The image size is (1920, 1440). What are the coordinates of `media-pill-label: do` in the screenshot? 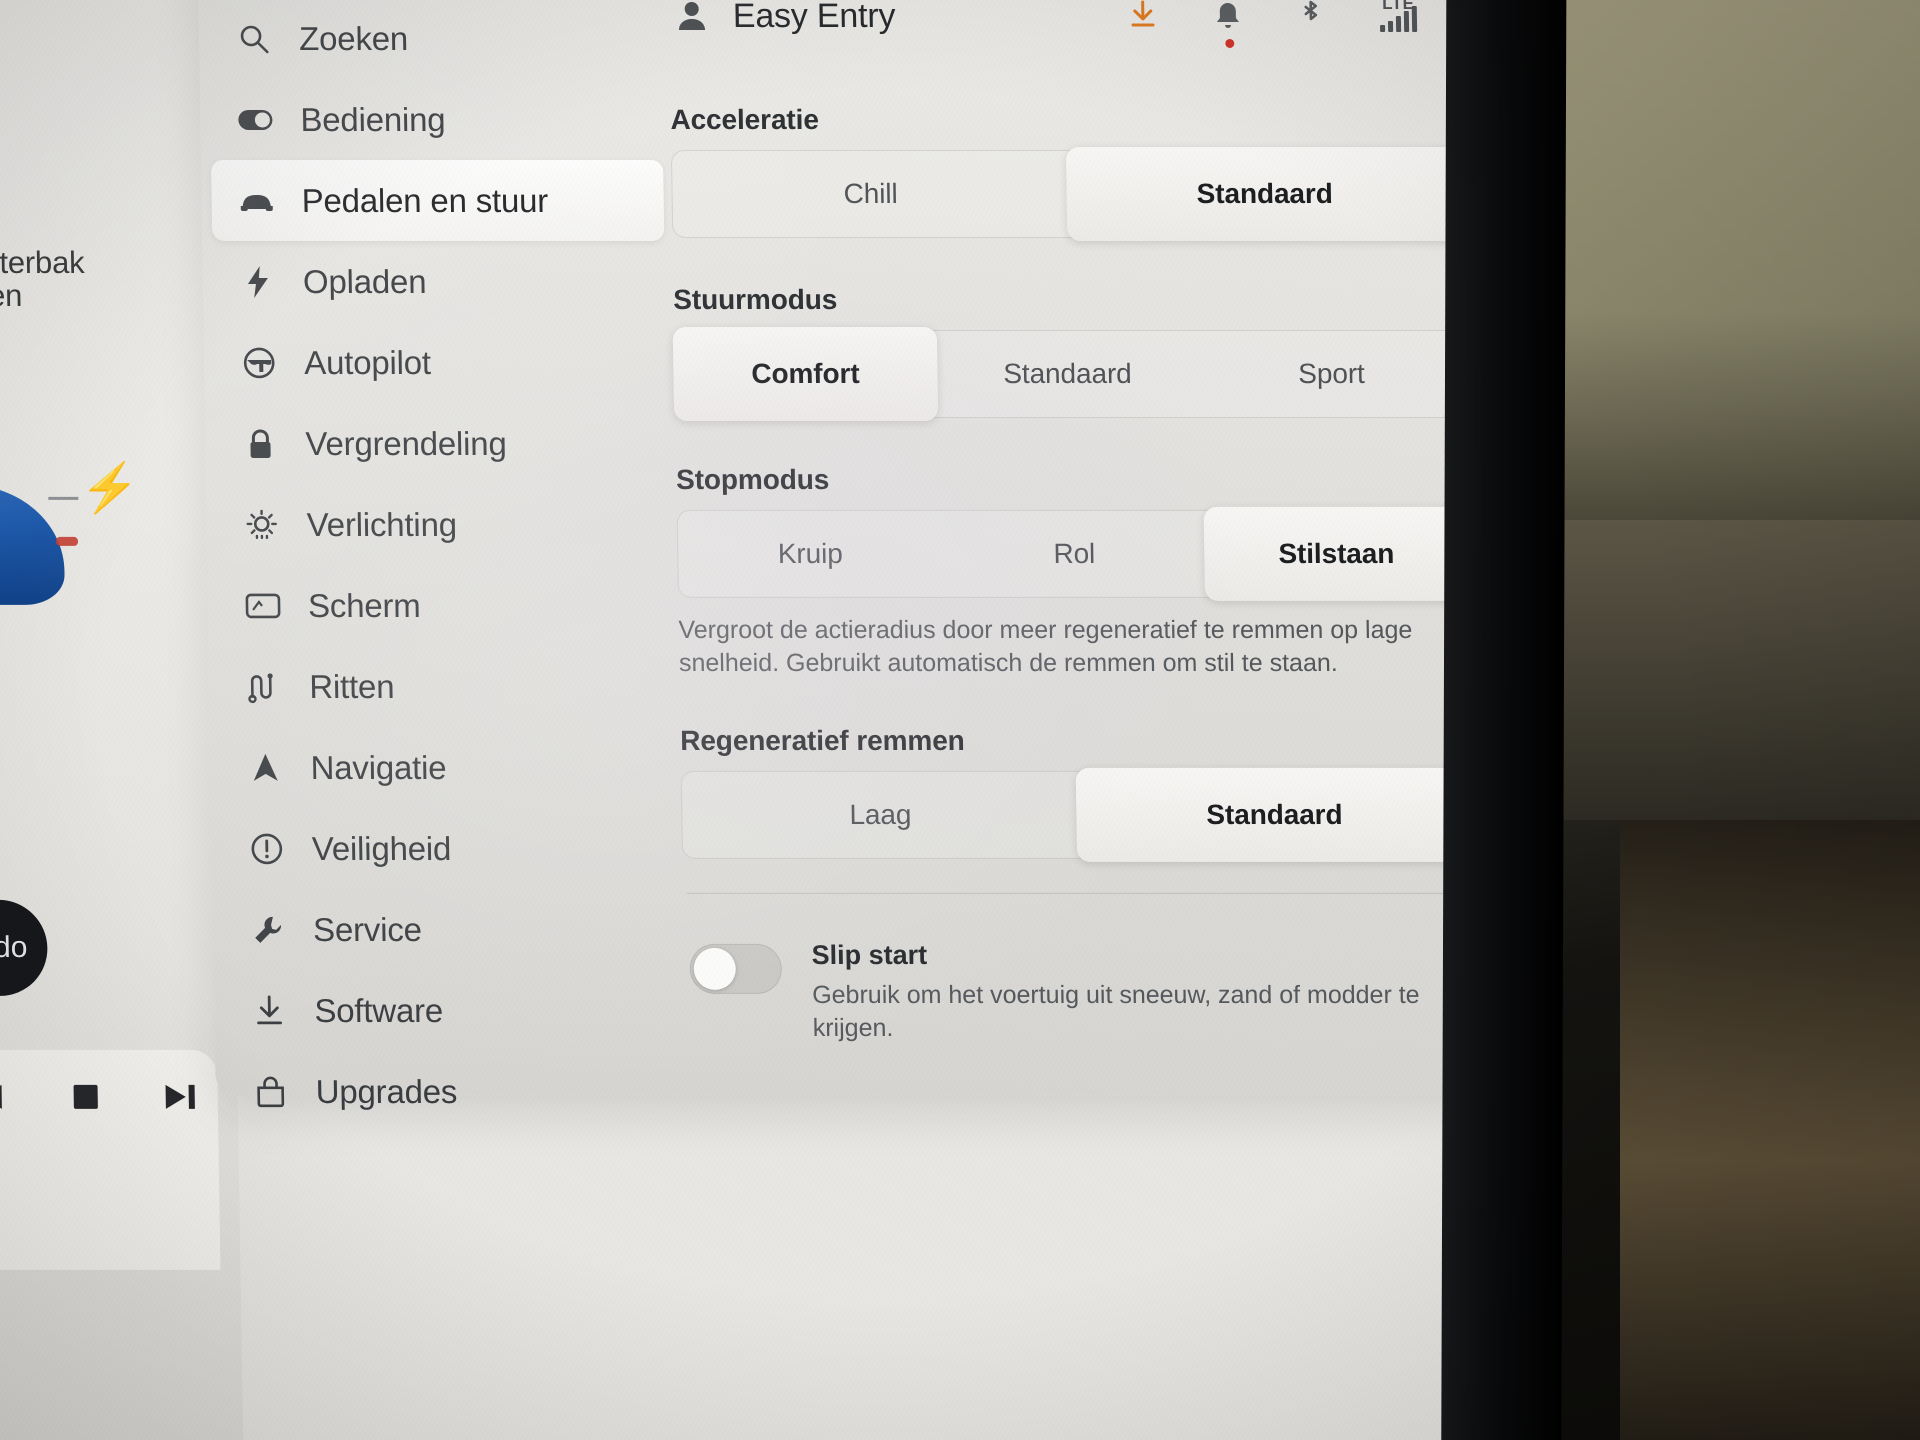 It's located at (14, 947).